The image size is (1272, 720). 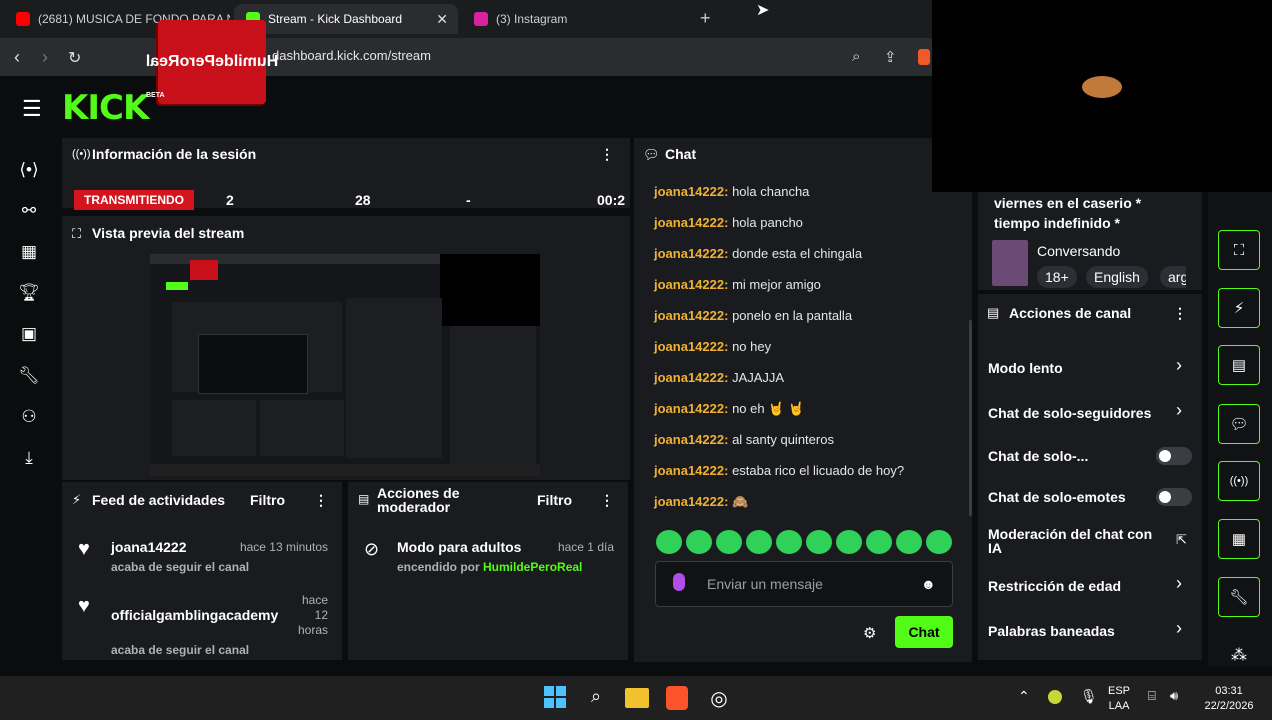 I want to click on chevron-up-icon: ⌃, so click(x=1024, y=696).